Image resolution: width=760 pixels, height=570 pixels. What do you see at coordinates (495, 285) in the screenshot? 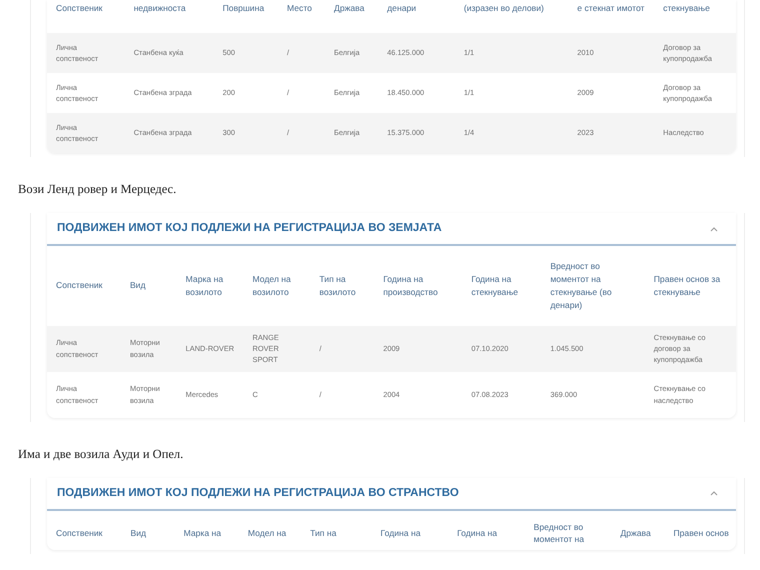
I see `column-header: Година на стекнување` at bounding box center [495, 285].